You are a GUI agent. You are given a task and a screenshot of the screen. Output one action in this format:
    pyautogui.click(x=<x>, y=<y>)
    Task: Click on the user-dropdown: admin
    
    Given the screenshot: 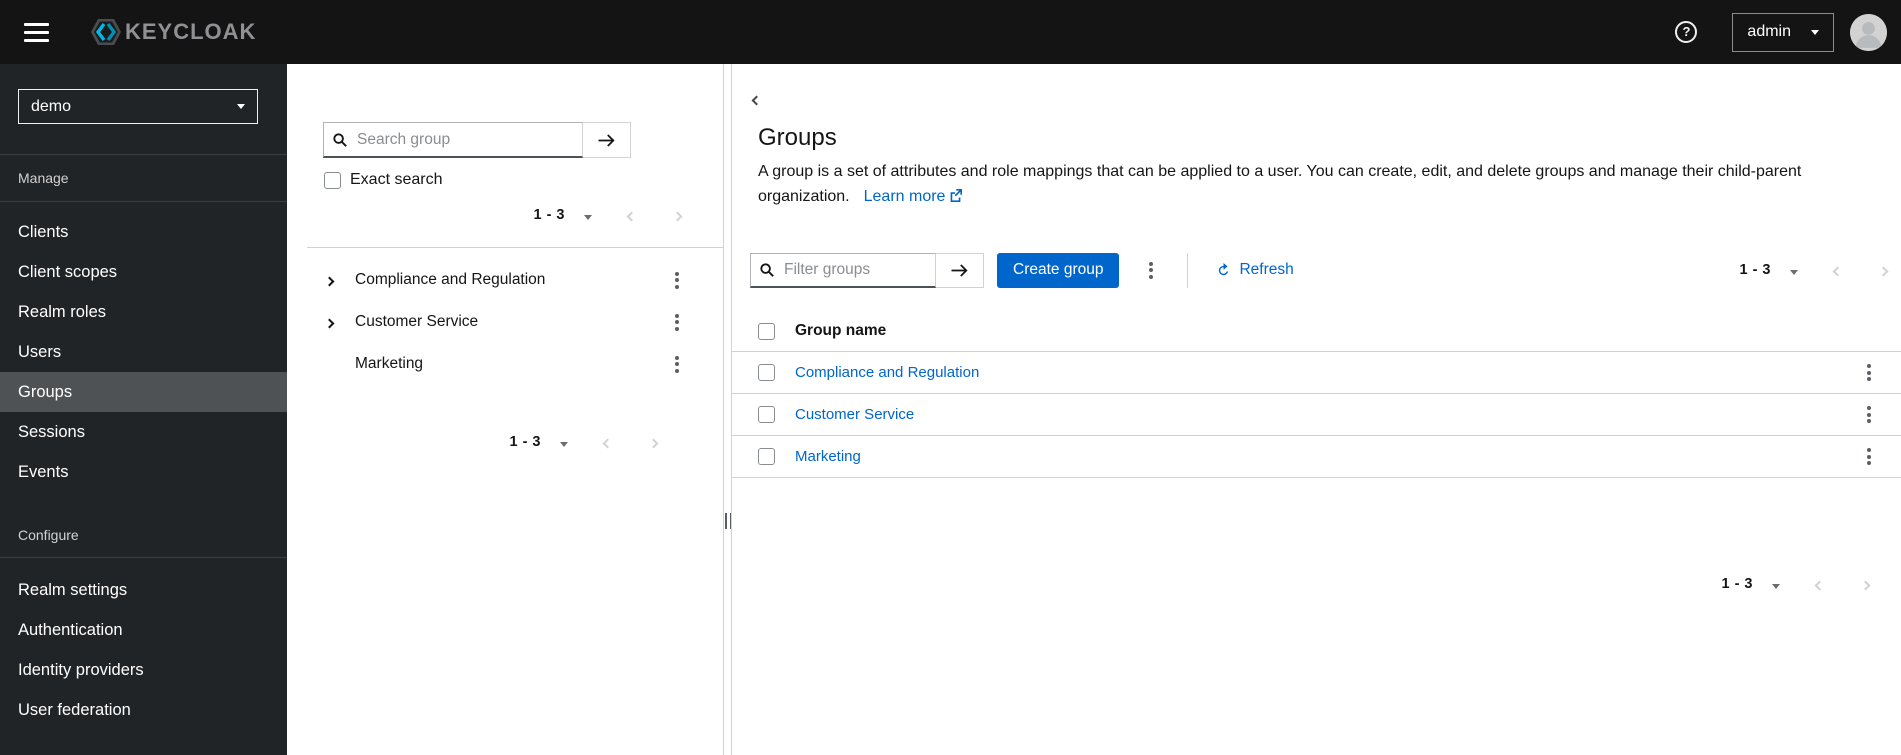 What is the action you would take?
    pyautogui.click(x=1783, y=32)
    